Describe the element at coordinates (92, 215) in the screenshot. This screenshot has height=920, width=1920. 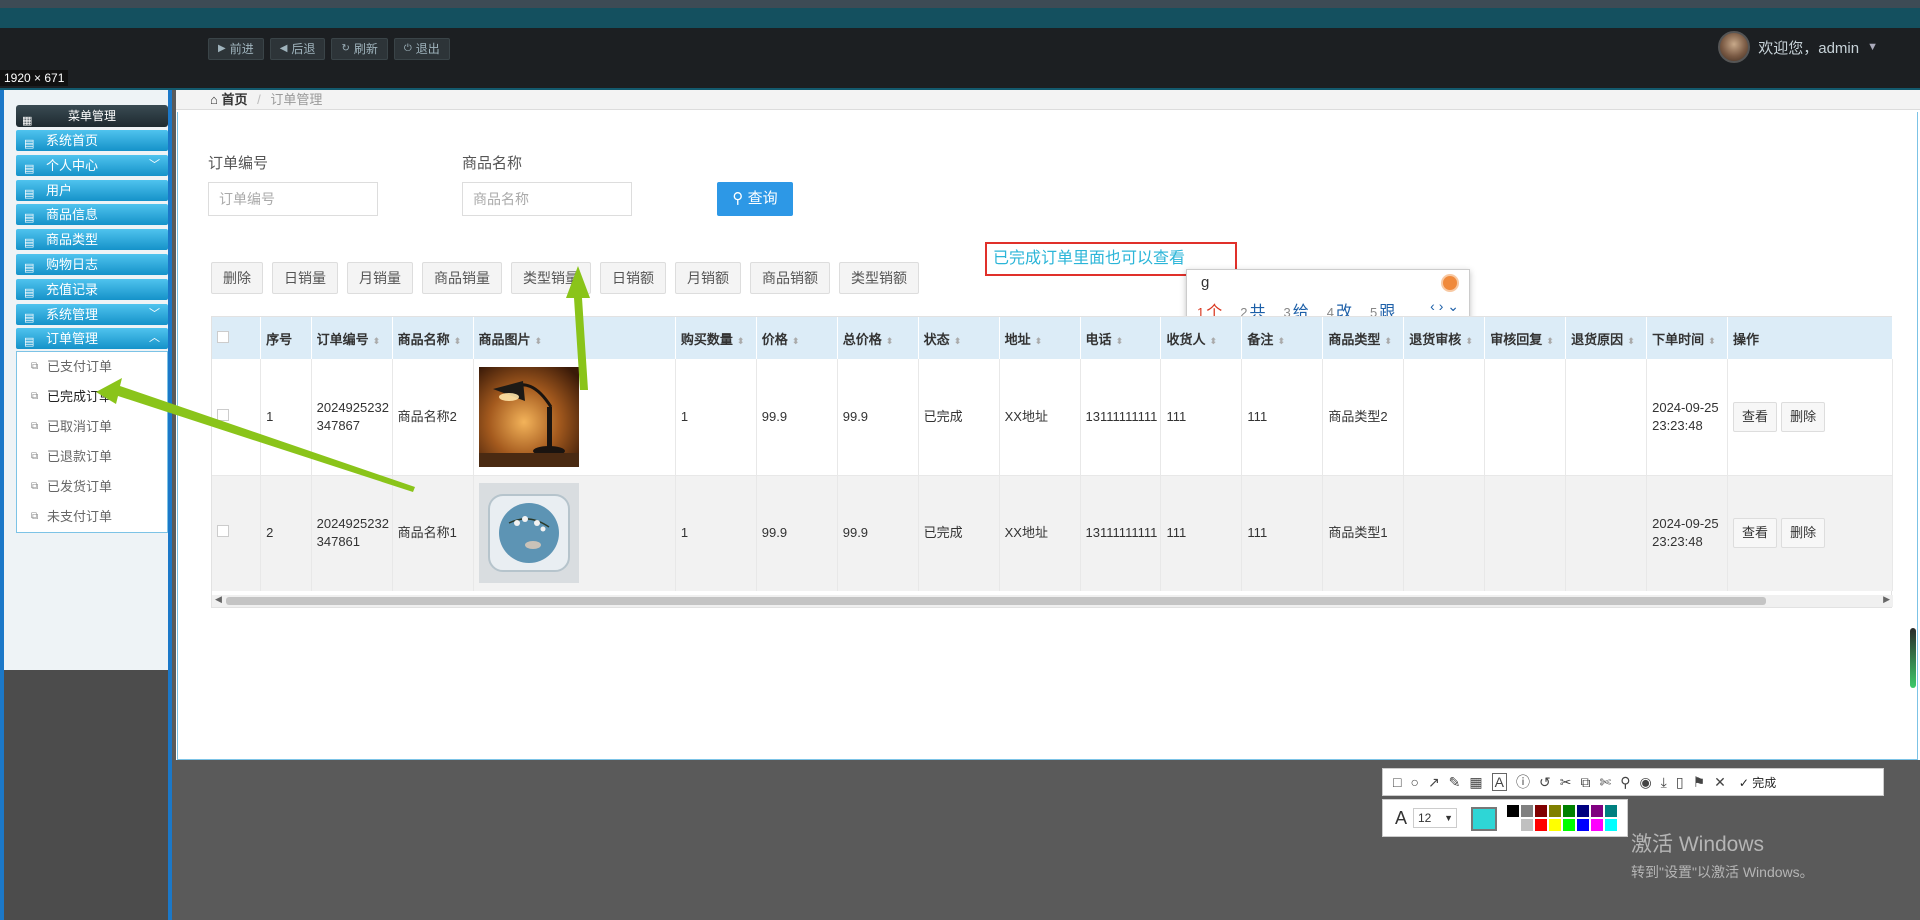
I see `sidebar-item-products: ▤ 商品信息` at that location.